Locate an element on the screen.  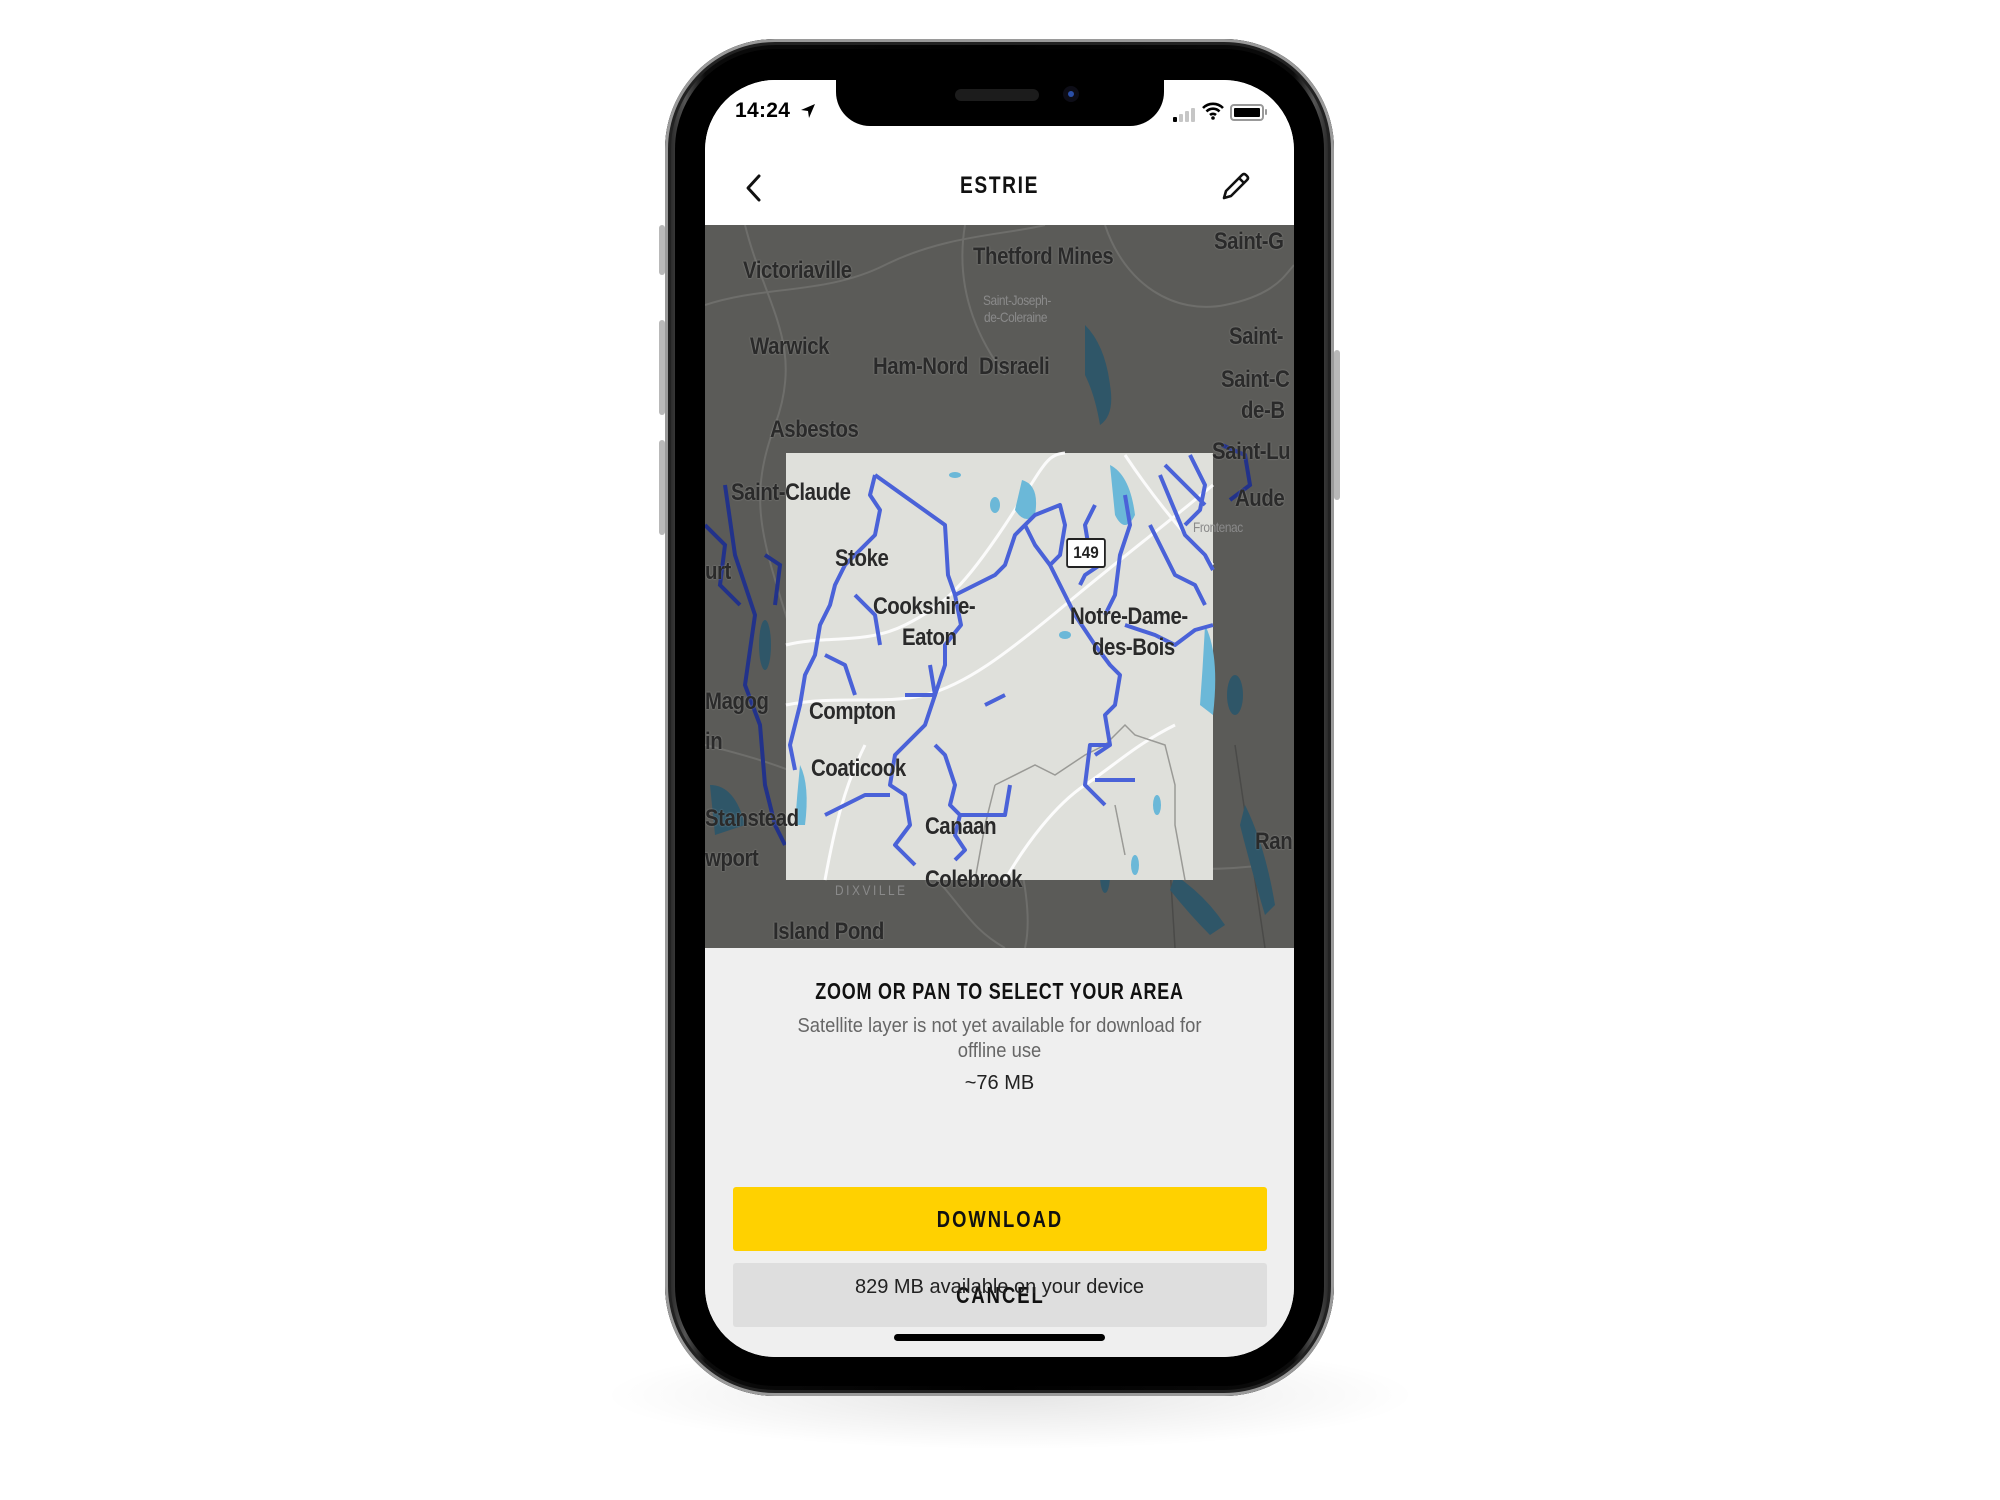
page-title: ESTRIE is located at coordinates (999, 185).